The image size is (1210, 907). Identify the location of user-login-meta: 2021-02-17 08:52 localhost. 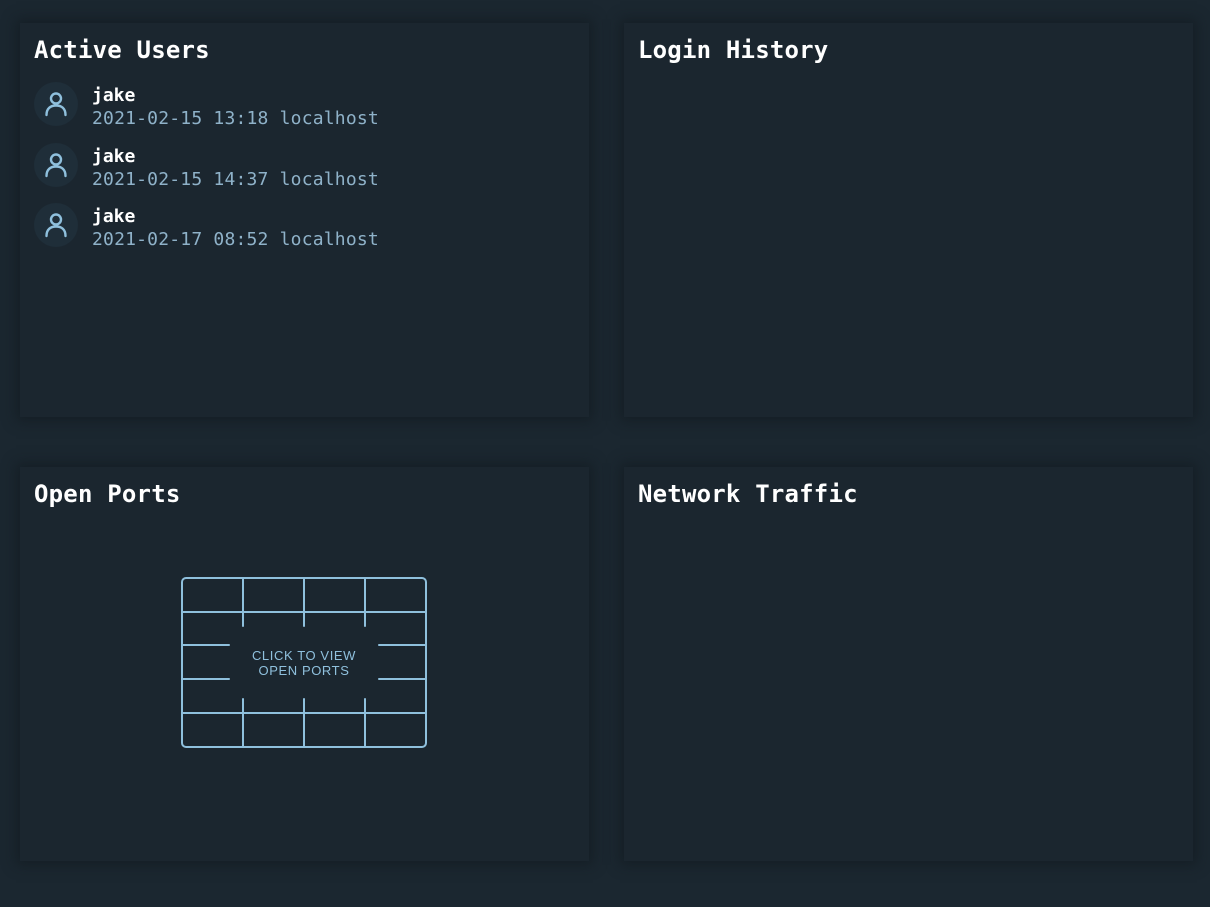
(235, 239).